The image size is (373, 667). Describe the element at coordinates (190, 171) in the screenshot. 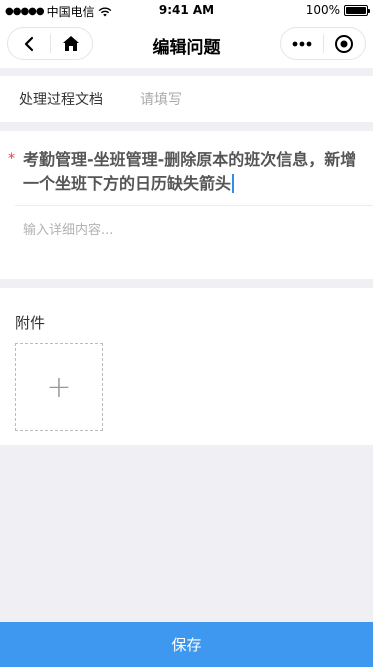

I see `issue-title-value: 考勤管理-坐班管理-删除原本的班次信息，新增一个坐班下方的日历缺失箭头` at that location.